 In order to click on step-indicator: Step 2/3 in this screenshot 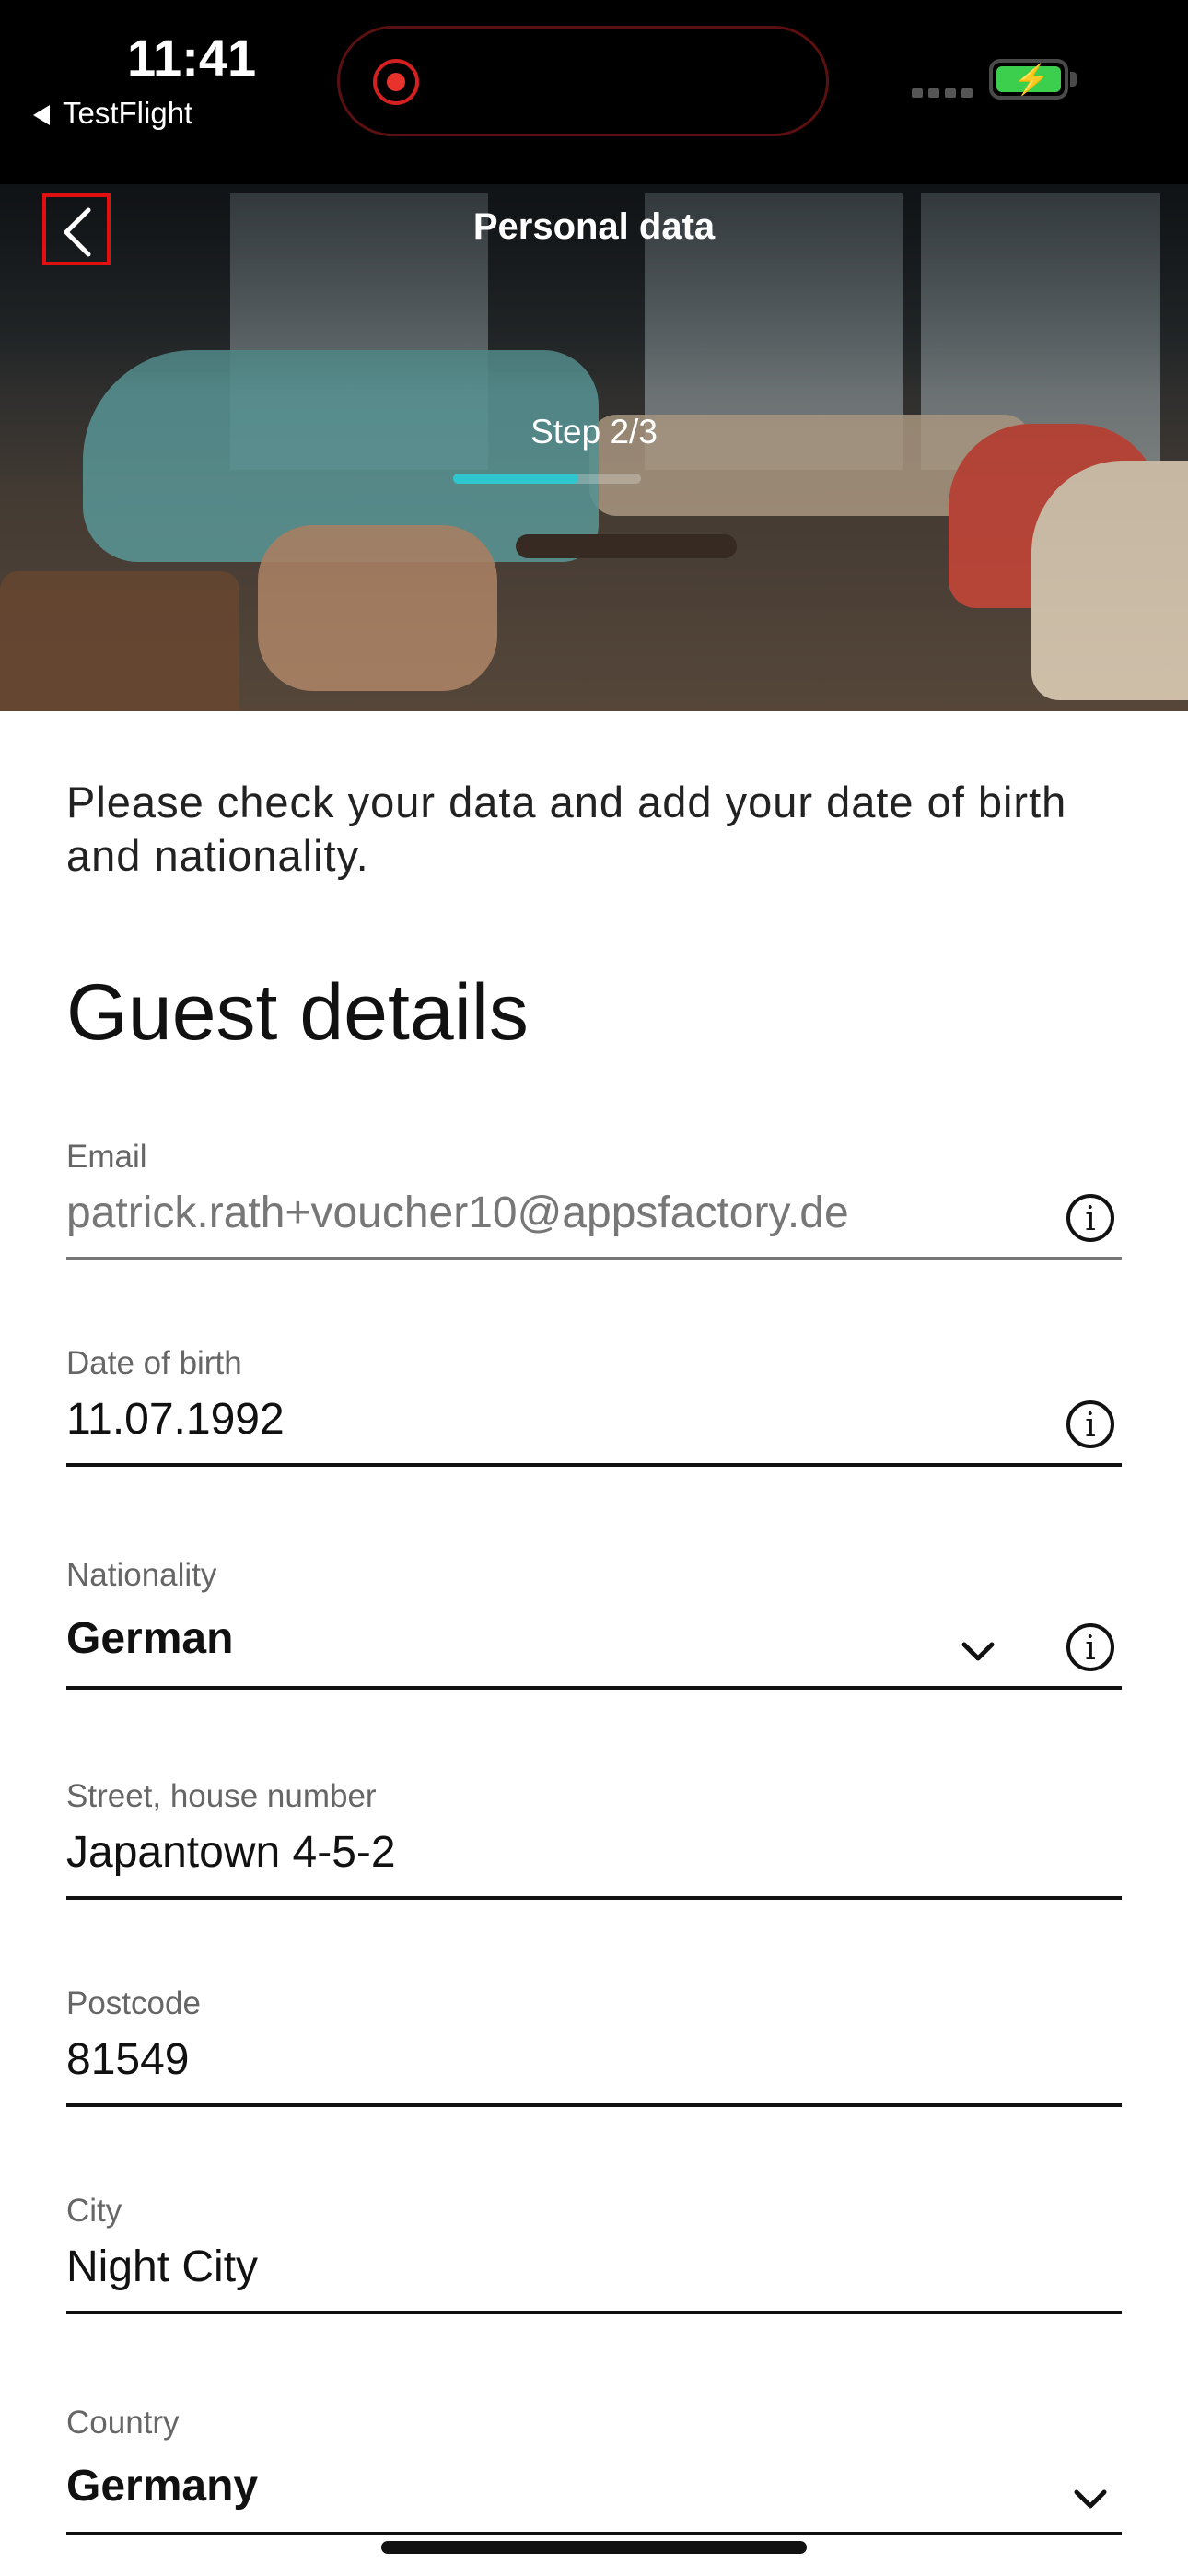, I will do `click(594, 432)`.